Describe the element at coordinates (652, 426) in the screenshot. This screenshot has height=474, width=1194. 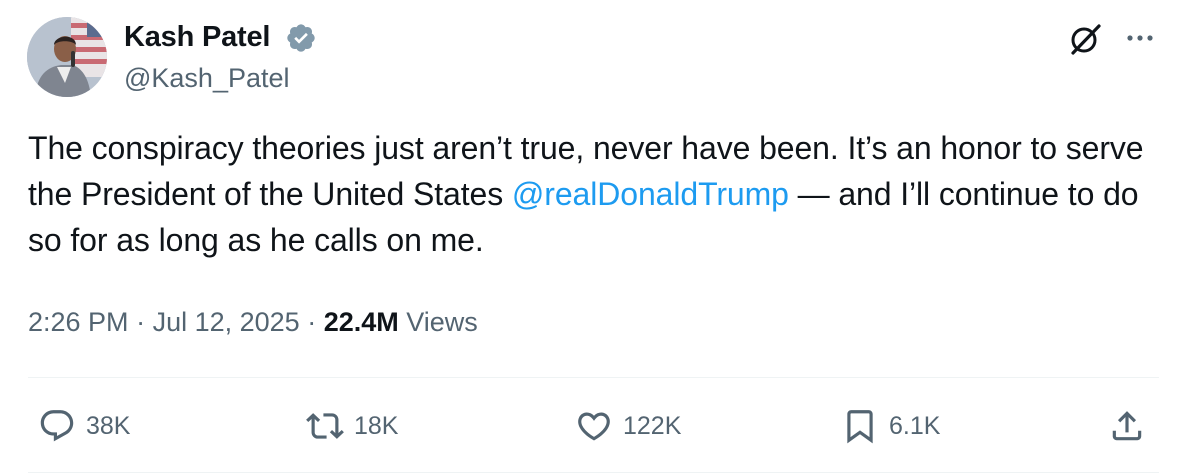
I see `like-count: 122K` at that location.